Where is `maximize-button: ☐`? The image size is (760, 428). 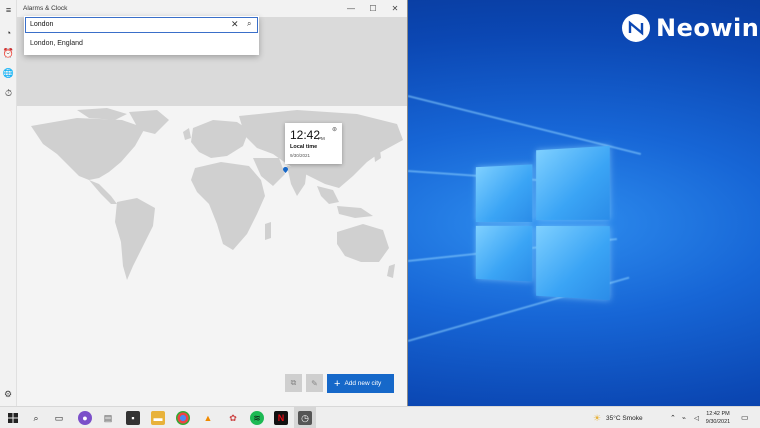 maximize-button: ☐ is located at coordinates (373, 8).